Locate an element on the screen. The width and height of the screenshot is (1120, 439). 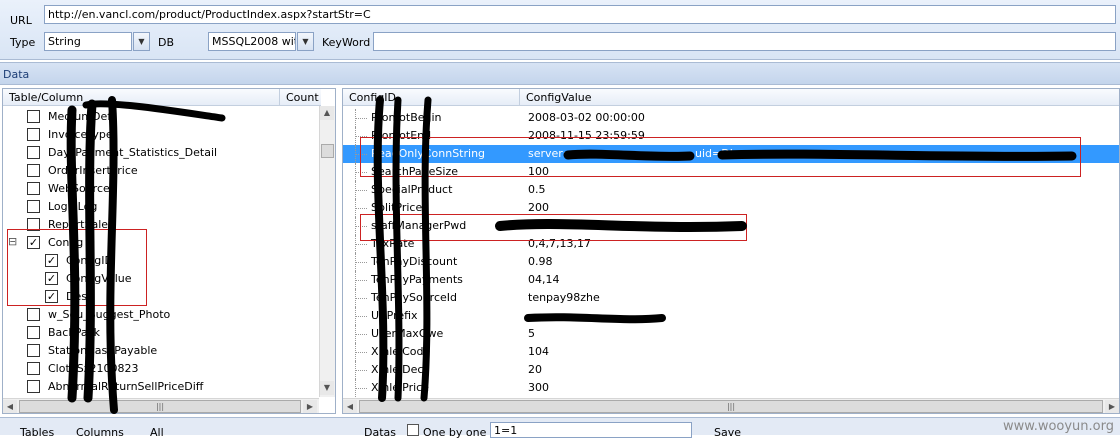
tree-table-item: ClothSz2100823 is located at coordinates (161, 369).